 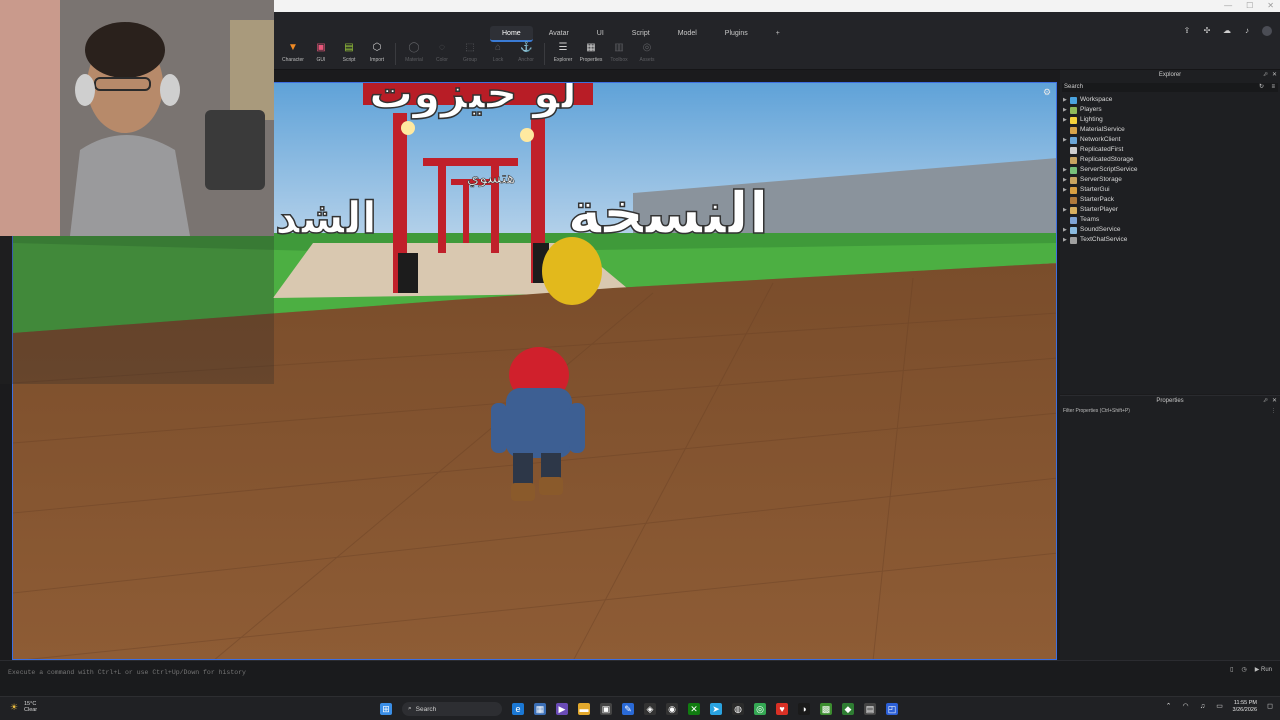 I want to click on explorer-item-networkclient: ▶ NetworkClient, so click(x=1170, y=140).